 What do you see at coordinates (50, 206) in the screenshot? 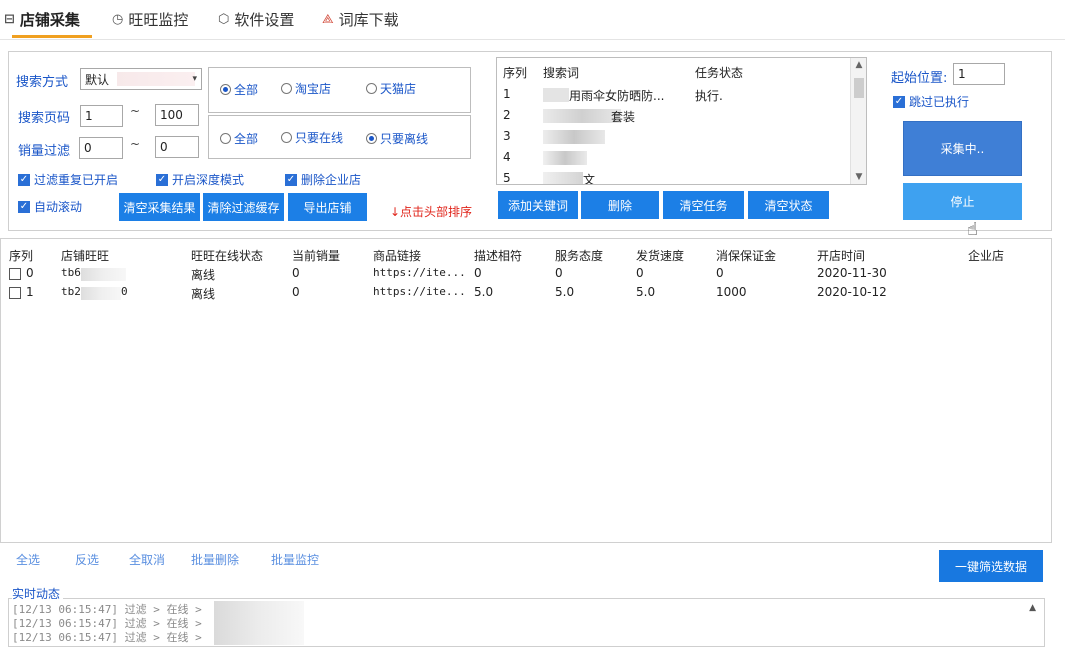
I see `check-auto-scroll: ✓ 自动滚动` at bounding box center [50, 206].